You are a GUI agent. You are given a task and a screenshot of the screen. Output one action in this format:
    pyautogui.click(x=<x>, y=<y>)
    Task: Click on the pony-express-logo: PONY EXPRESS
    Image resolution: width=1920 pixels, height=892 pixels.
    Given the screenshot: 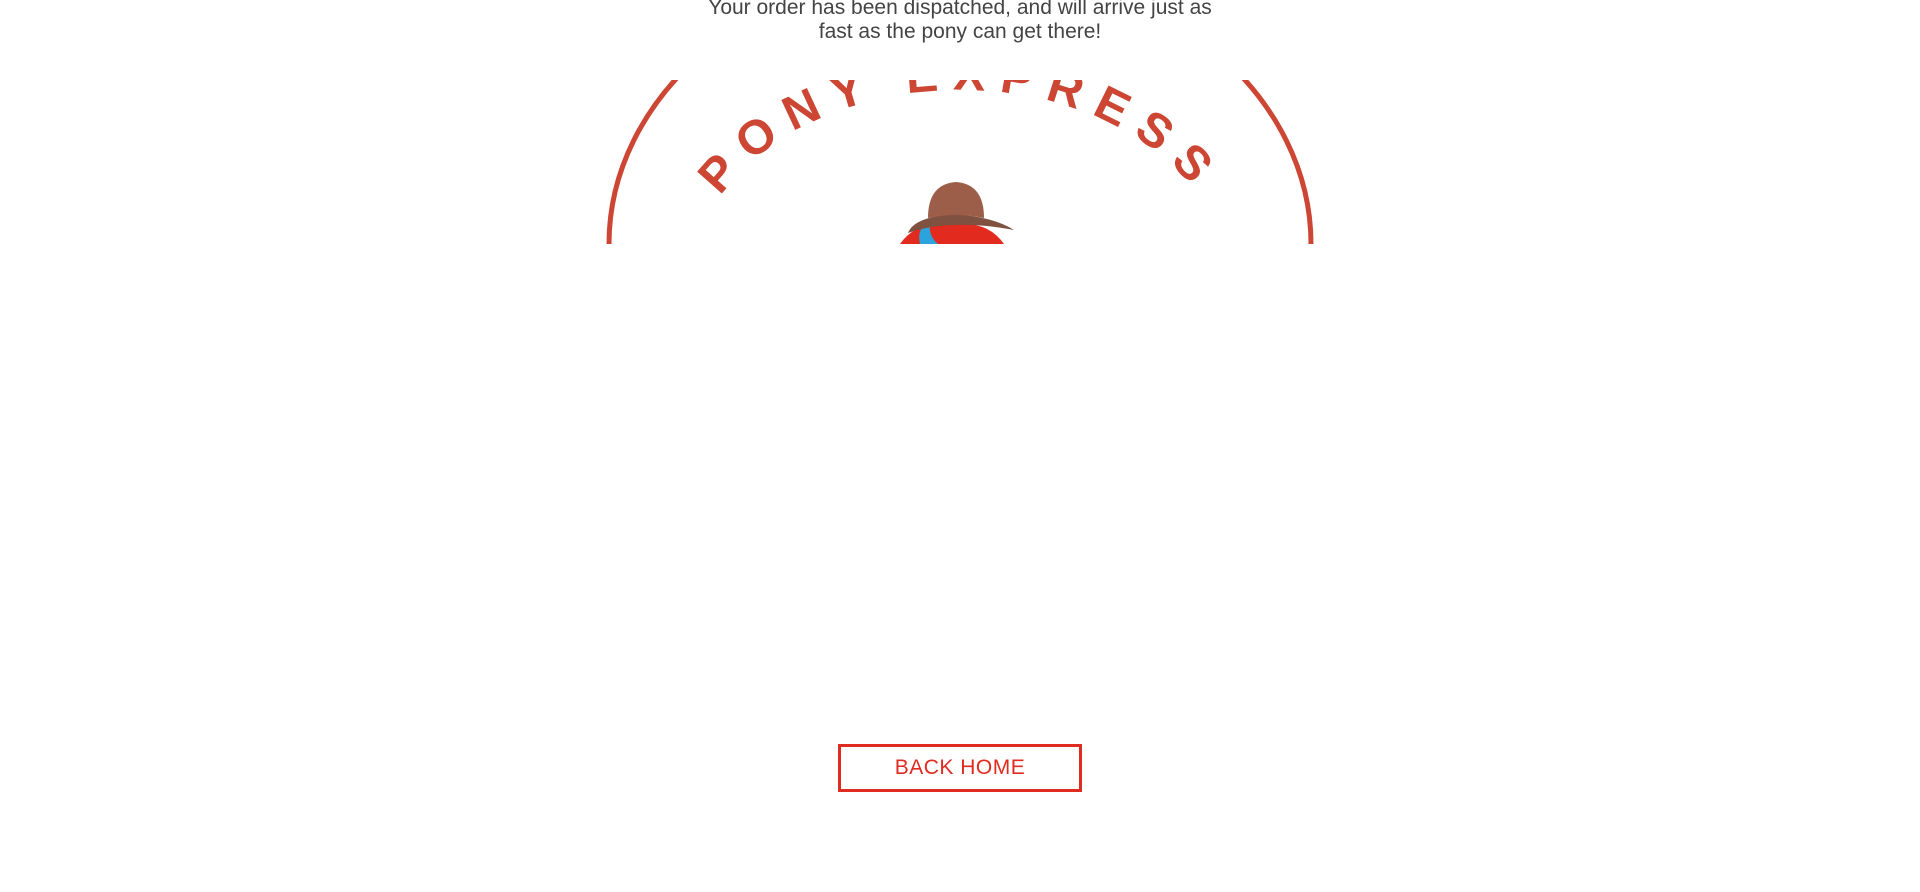 What is the action you would take?
    pyautogui.click(x=960, y=162)
    